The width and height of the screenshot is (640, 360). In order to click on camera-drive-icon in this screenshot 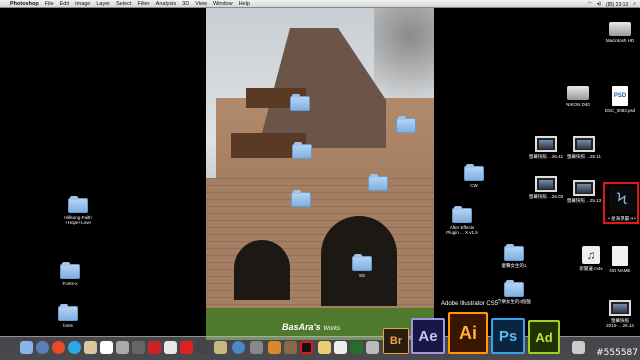, I will do `click(578, 93)`.